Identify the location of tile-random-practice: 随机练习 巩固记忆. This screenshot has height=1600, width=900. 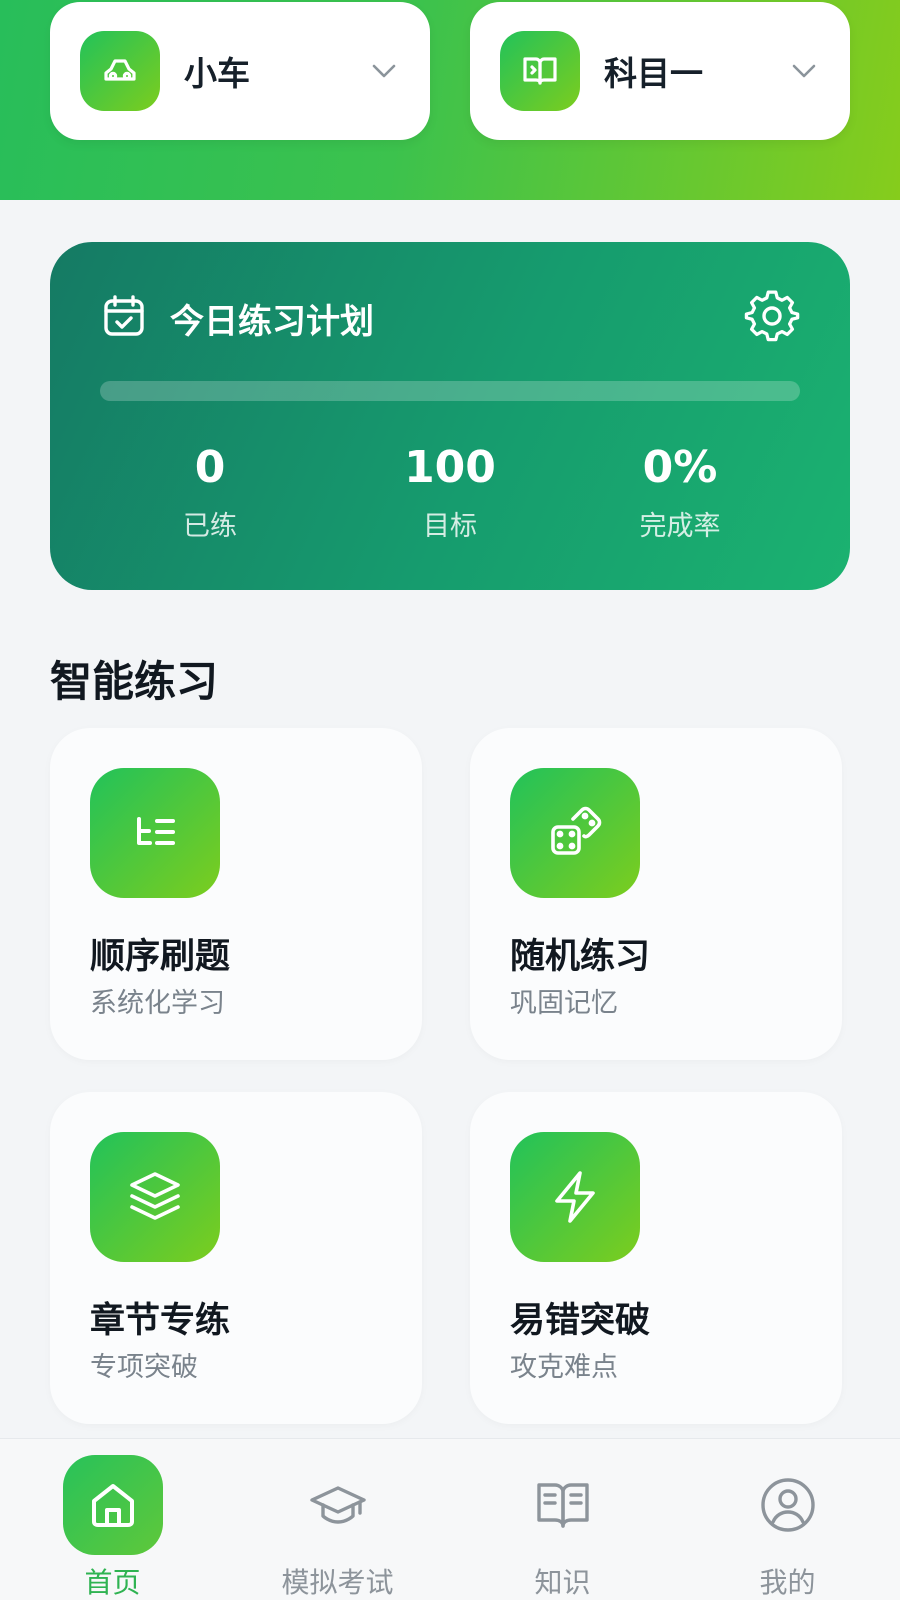
(656, 894).